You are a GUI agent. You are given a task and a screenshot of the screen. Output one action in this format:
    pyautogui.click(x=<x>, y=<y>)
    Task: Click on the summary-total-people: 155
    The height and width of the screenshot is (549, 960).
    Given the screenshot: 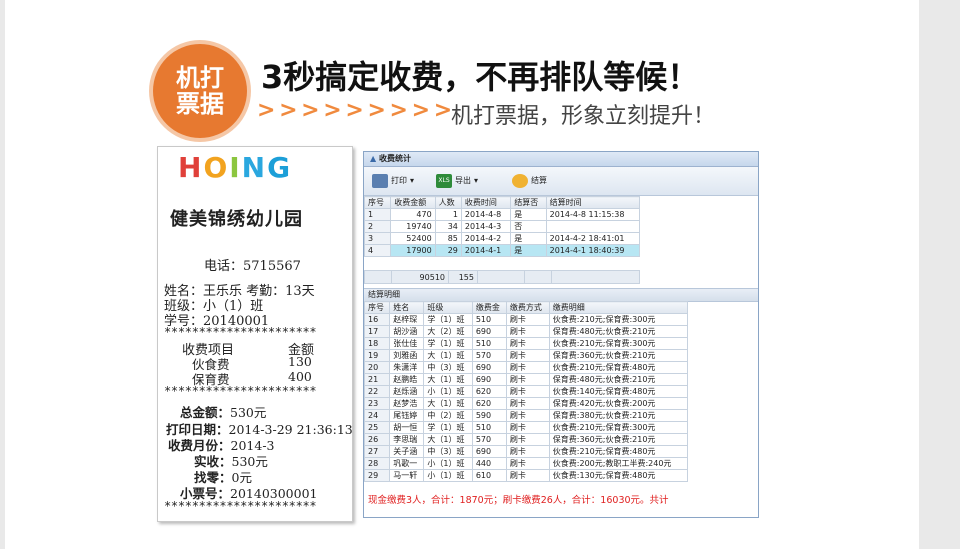 What is the action you would take?
    pyautogui.click(x=463, y=277)
    